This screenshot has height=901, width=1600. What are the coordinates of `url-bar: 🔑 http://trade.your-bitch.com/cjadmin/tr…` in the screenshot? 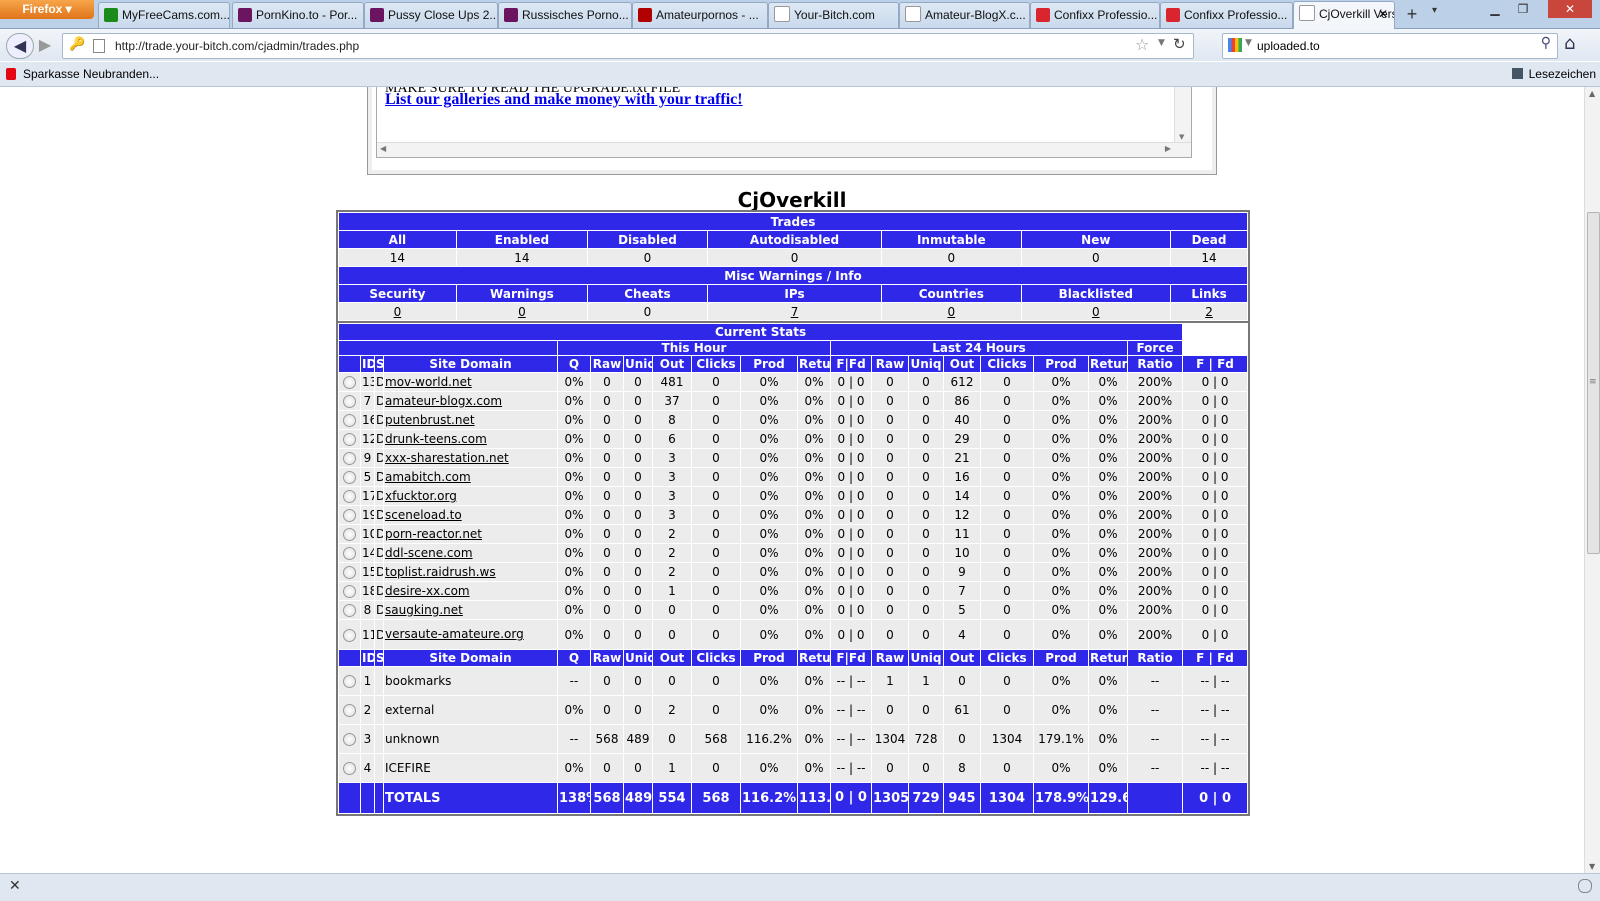 It's located at (628, 46).